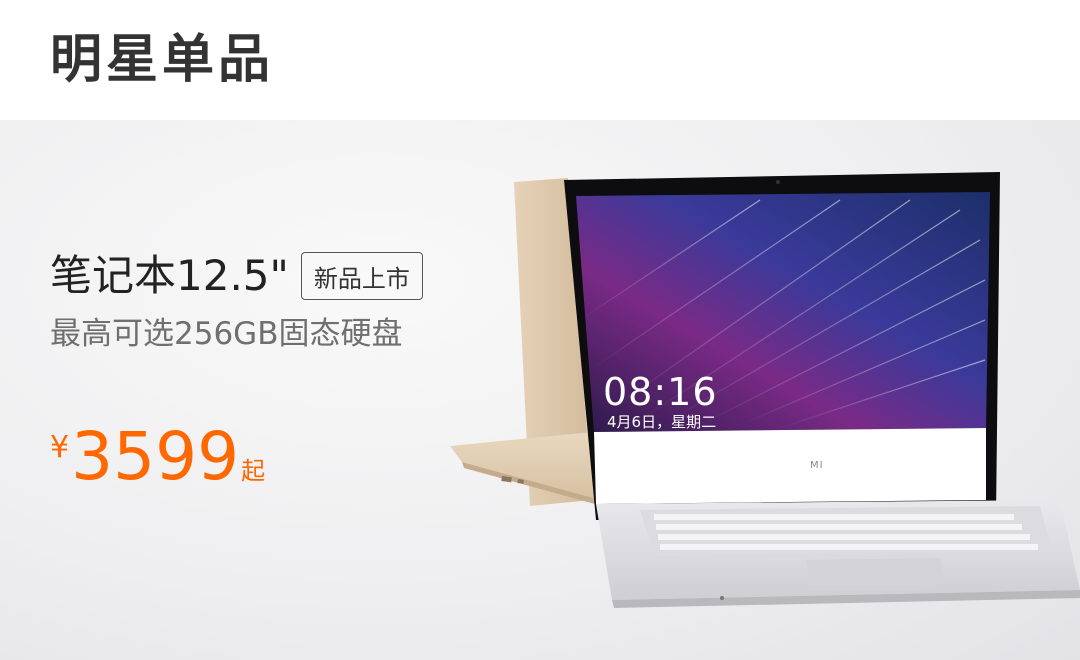  What do you see at coordinates (226, 334) in the screenshot?
I see `product-subtitle: 最高可选256GB固态硬盘` at bounding box center [226, 334].